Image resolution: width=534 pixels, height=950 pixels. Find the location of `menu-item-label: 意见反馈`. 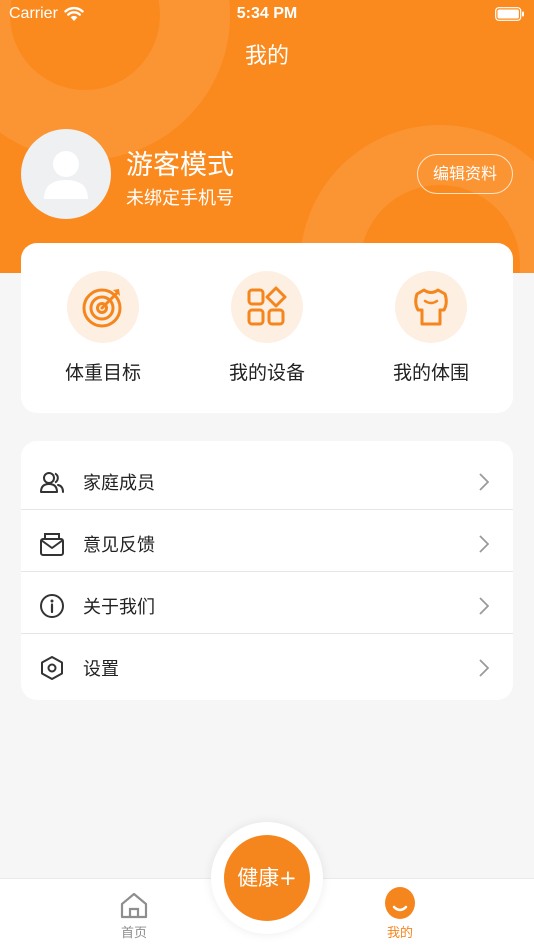

menu-item-label: 意见反馈 is located at coordinates (119, 545).